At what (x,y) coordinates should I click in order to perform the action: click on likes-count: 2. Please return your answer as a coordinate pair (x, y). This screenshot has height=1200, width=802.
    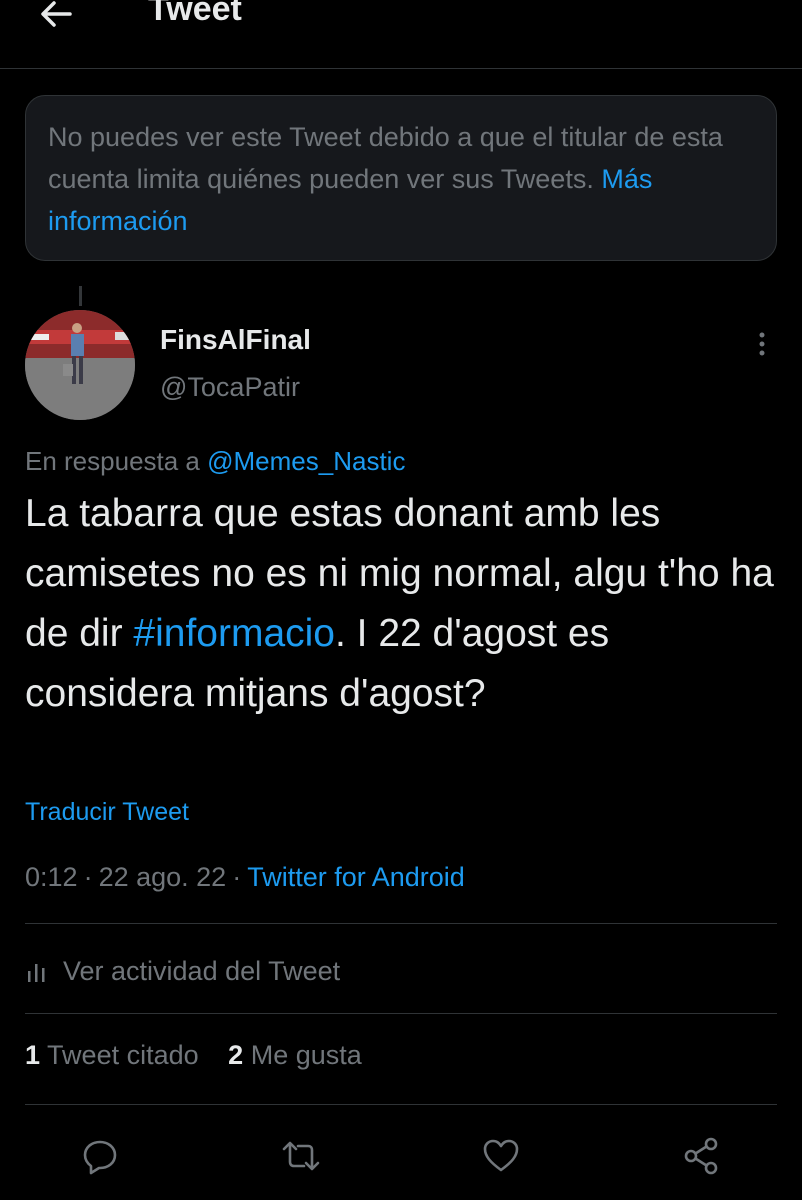
    Looking at the image, I should click on (236, 1055).